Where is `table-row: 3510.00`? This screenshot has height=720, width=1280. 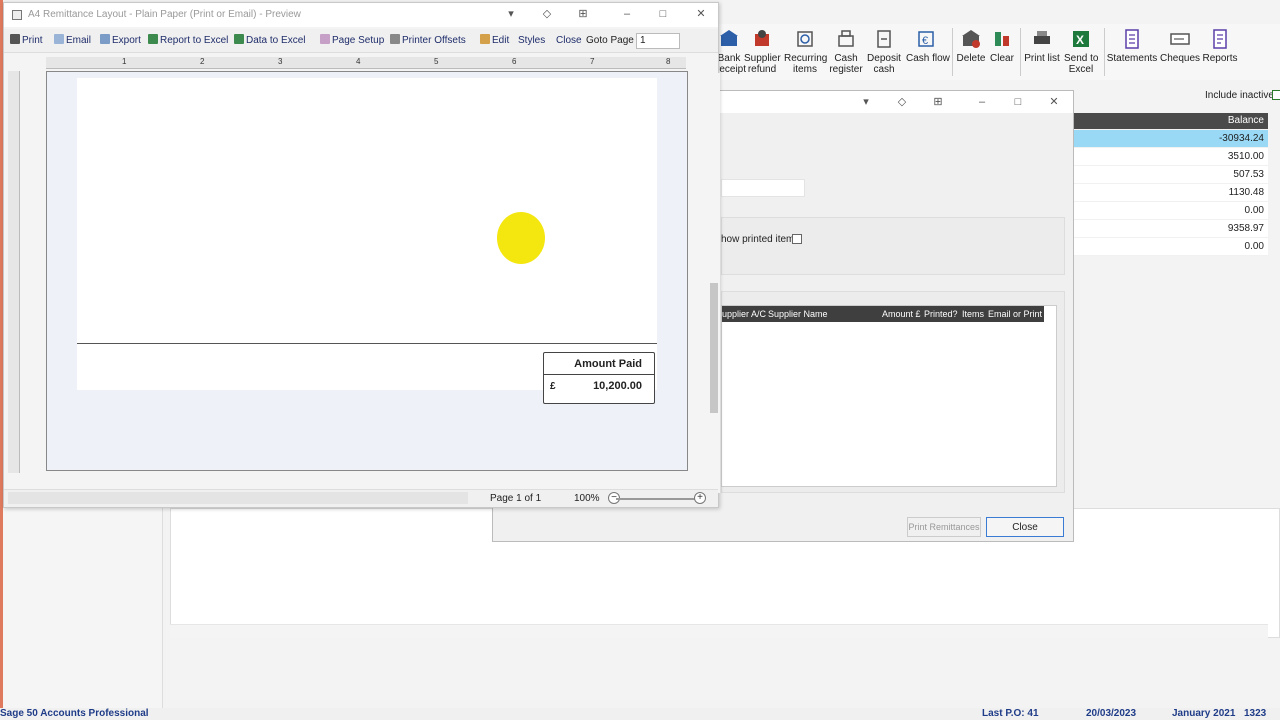
table-row: 3510.00 is located at coordinates (1170, 157).